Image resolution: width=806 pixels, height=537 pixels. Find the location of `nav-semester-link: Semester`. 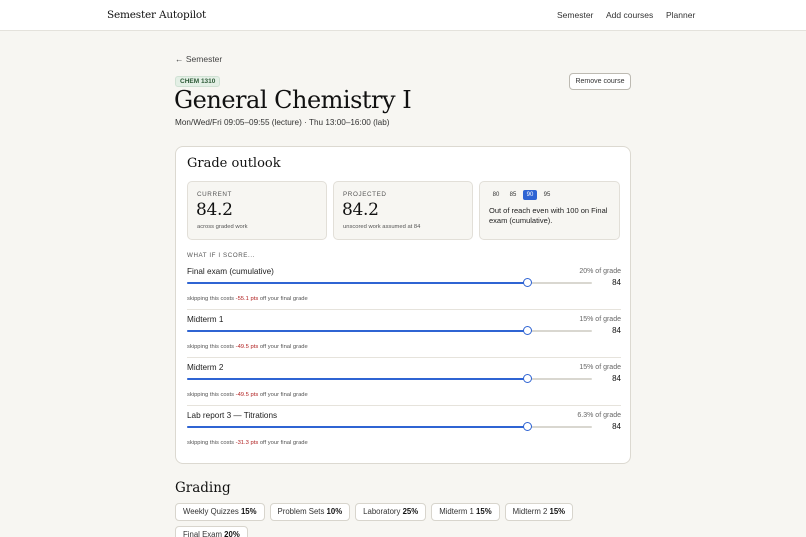

nav-semester-link: Semester is located at coordinates (575, 15).